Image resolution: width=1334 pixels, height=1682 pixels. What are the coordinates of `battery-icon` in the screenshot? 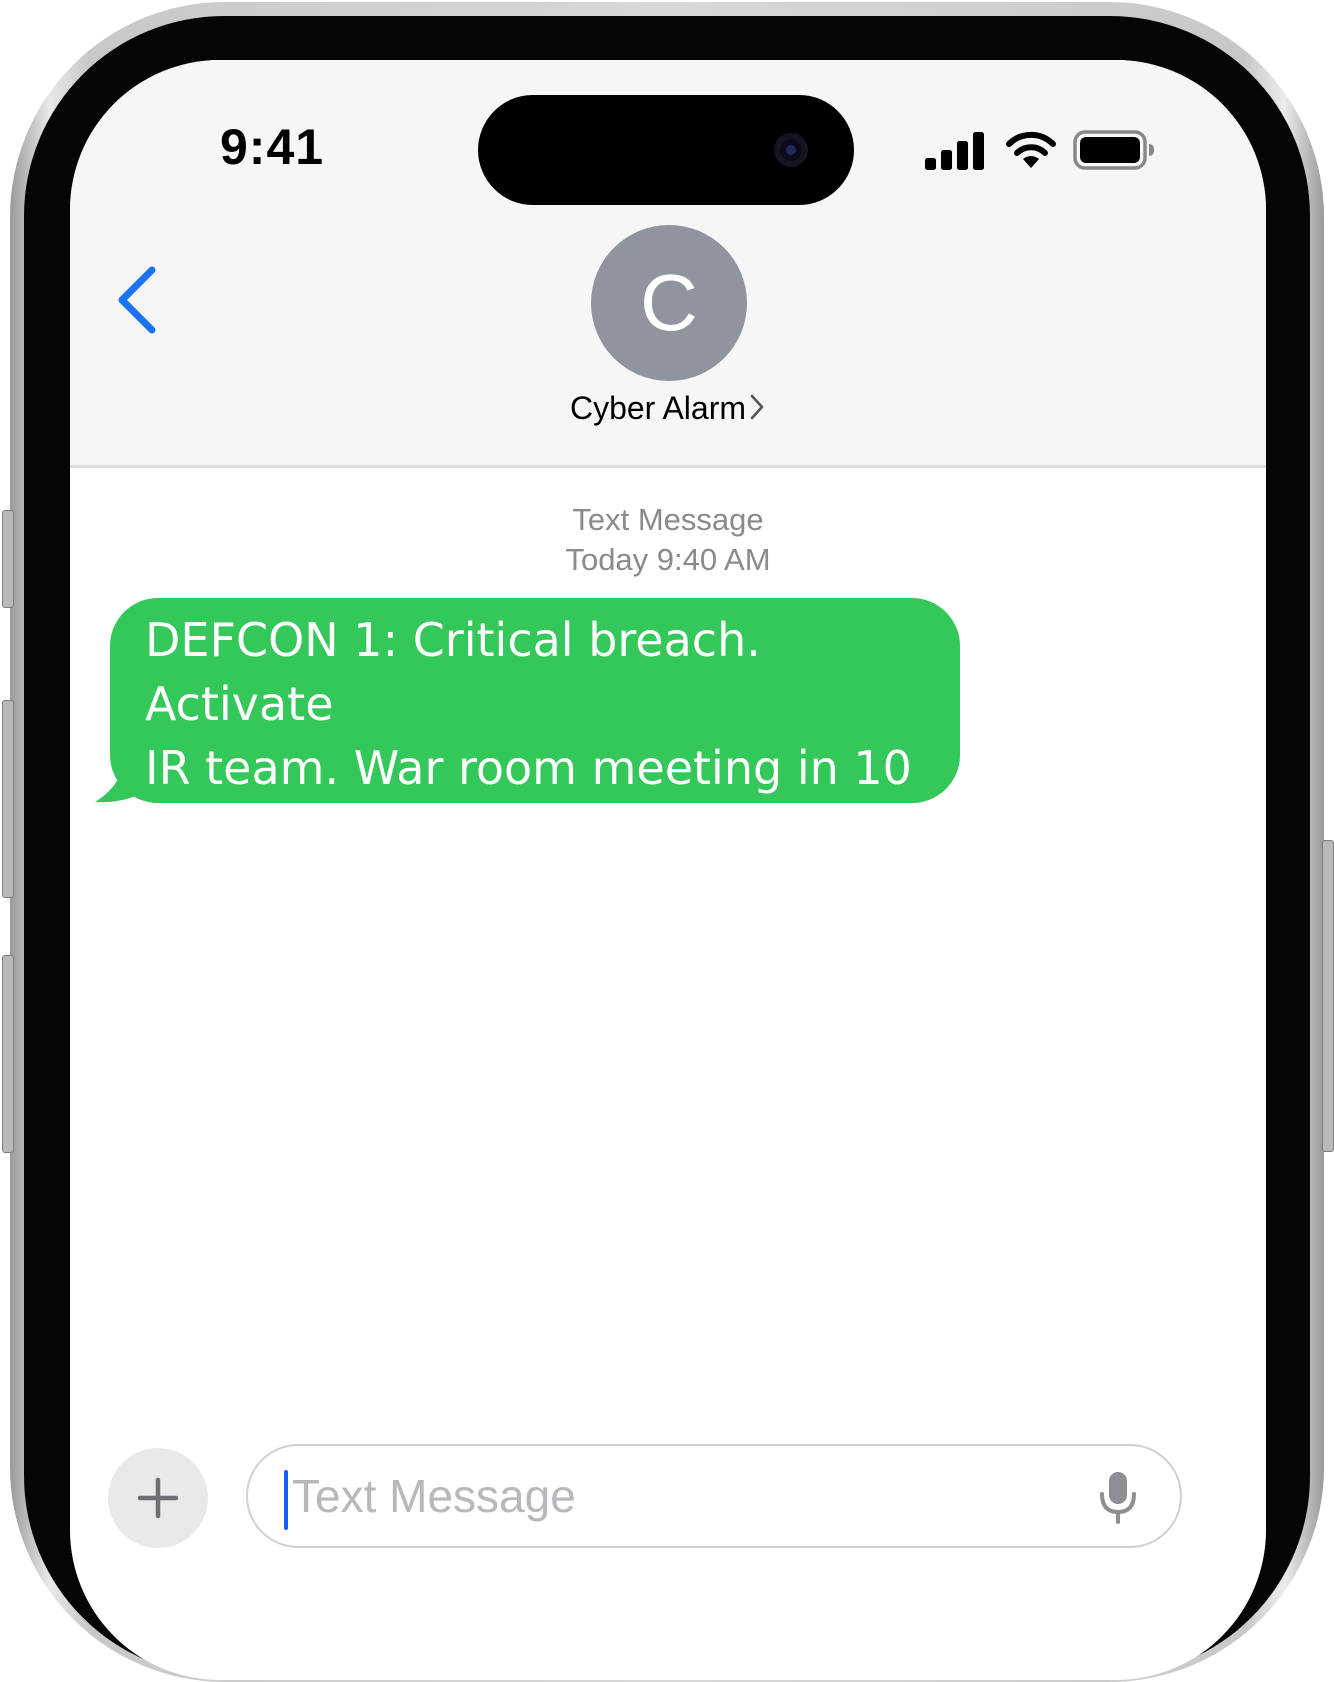 It's located at (1113, 150).